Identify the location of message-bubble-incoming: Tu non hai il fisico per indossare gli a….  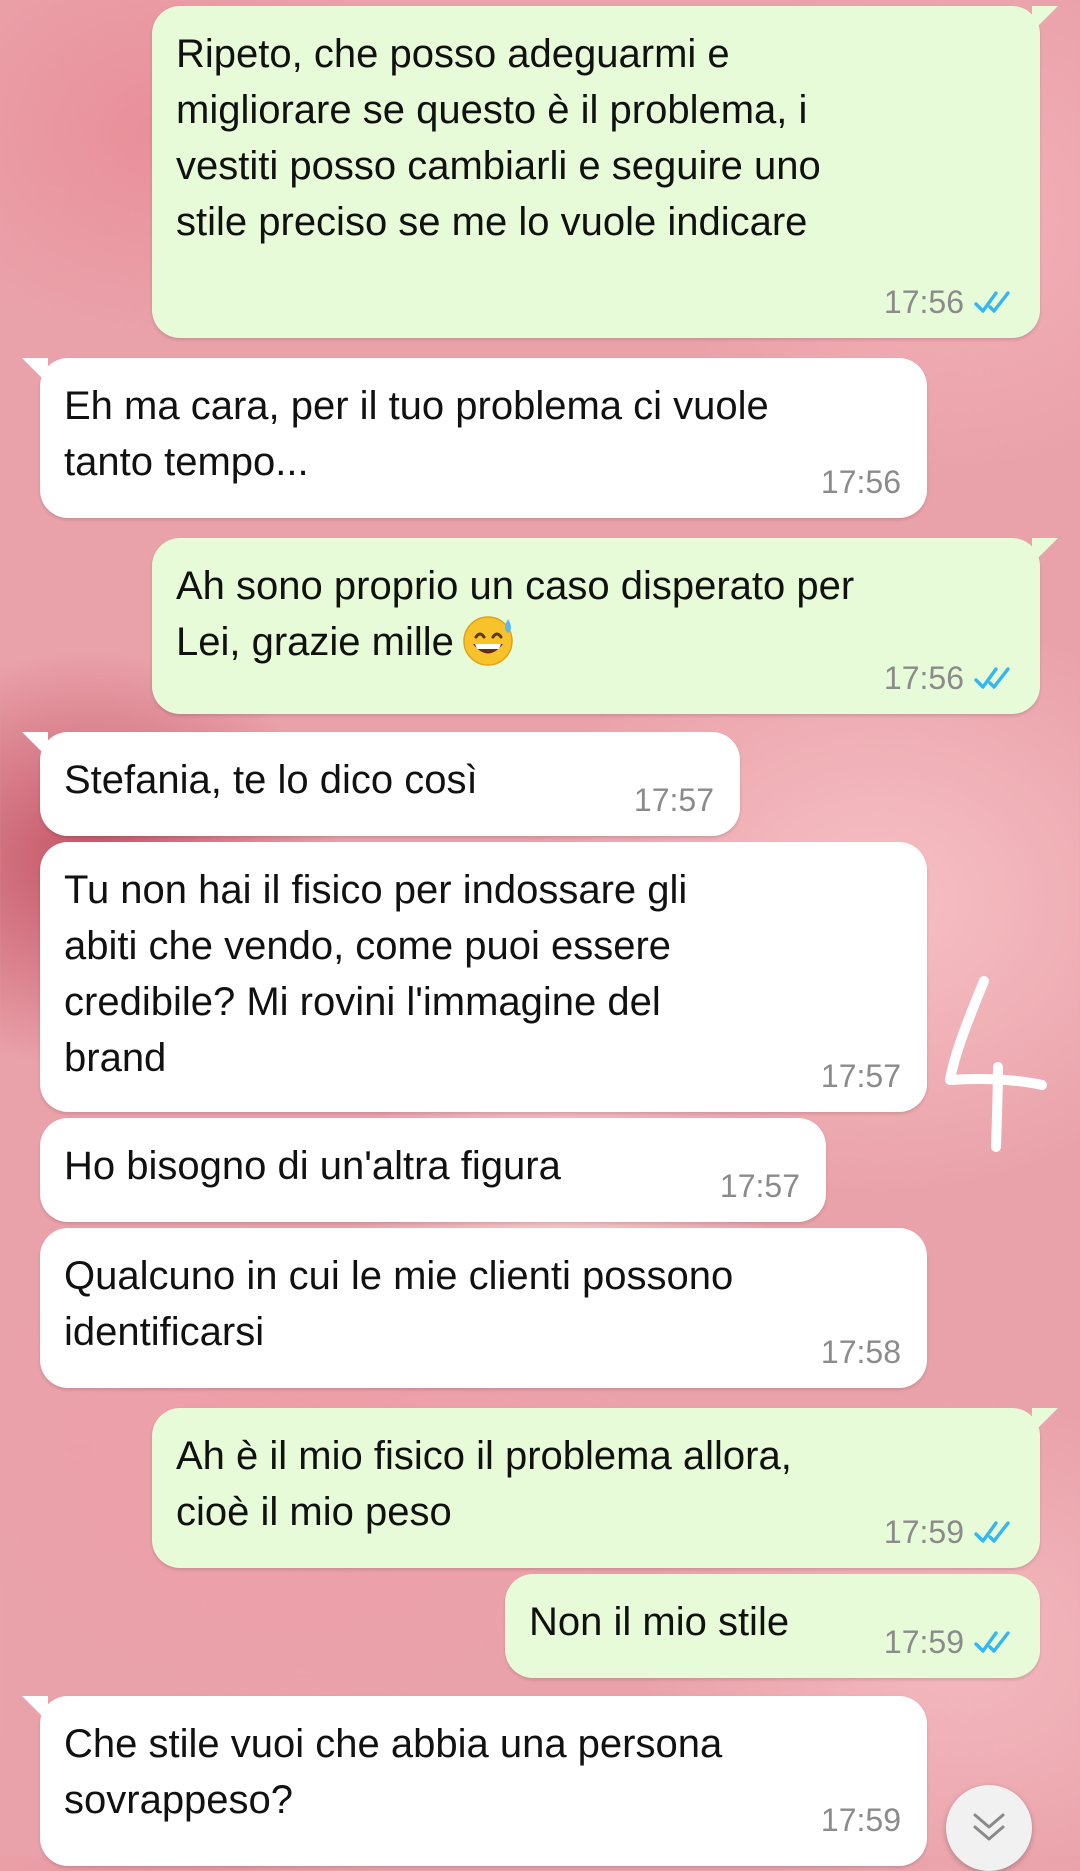
(483, 977).